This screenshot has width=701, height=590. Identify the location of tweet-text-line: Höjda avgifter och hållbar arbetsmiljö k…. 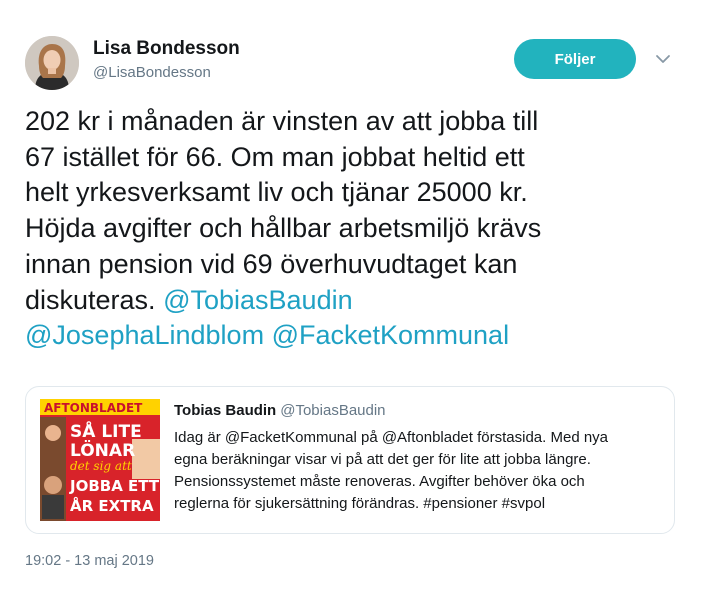
(283, 228).